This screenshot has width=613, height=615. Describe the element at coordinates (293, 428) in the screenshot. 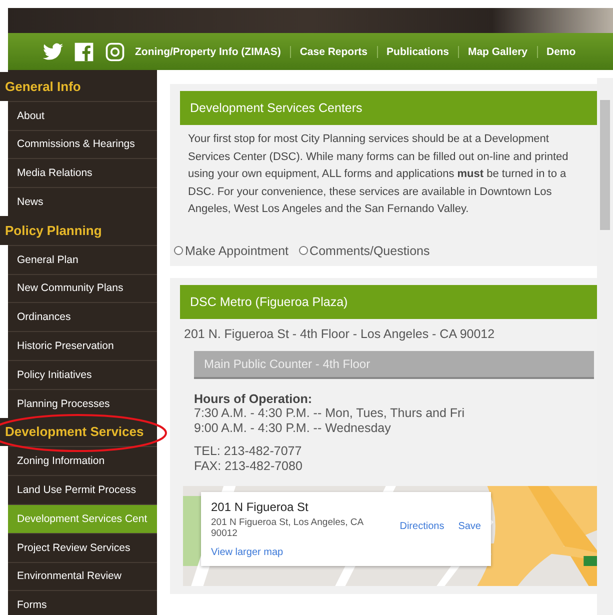

I see `hours-line: 9:00 A.M. - 4:30 P.M. -- Wednesday` at that location.